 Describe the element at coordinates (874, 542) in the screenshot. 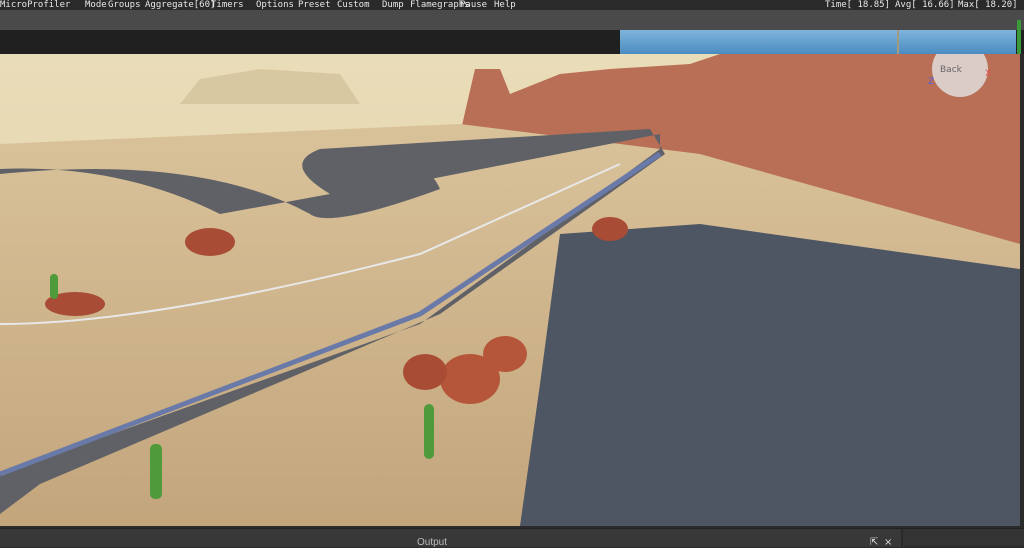

I see `undock-icon: ⇱` at that location.